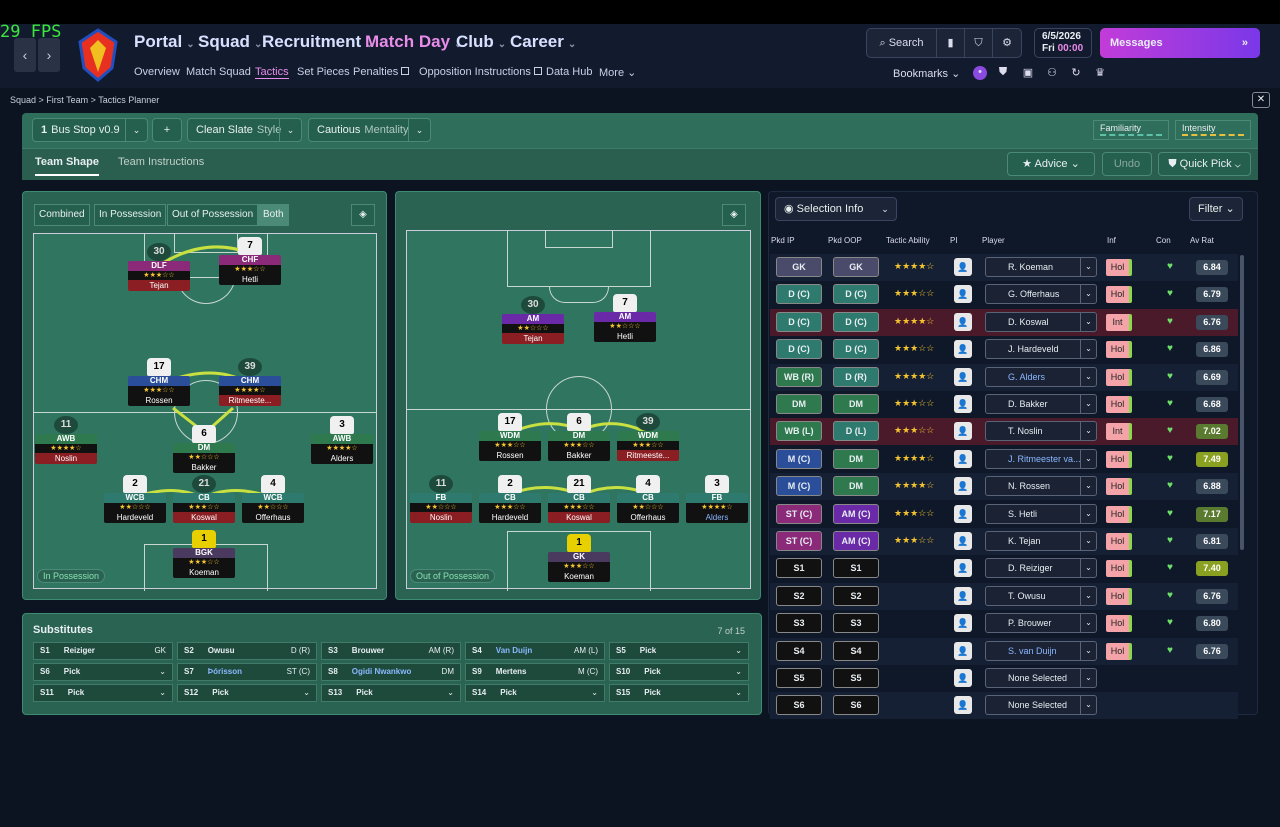 The height and width of the screenshot is (827, 1280). I want to click on shield-icon: ⛉, so click(979, 43).